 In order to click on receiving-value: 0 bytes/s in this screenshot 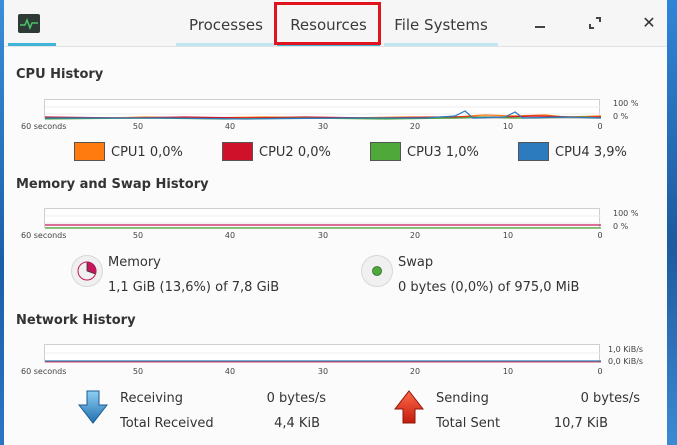, I will do `click(296, 398)`.